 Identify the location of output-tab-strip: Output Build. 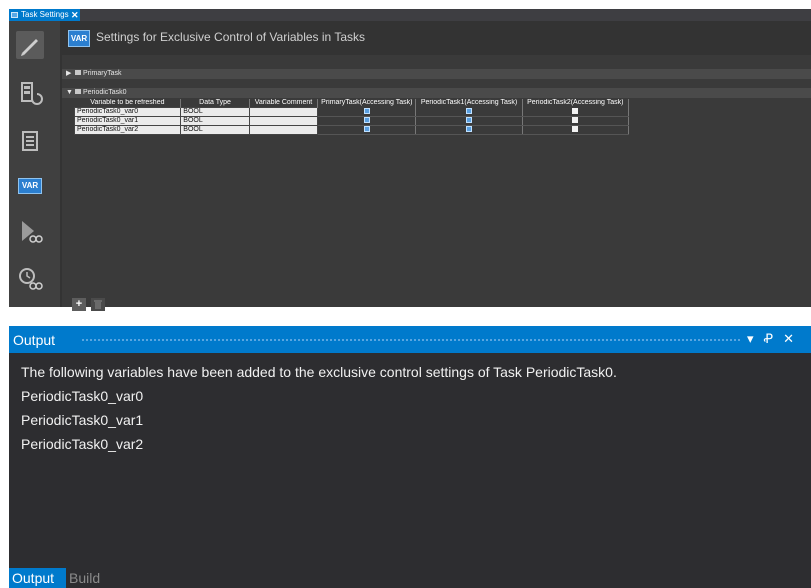
(410, 578).